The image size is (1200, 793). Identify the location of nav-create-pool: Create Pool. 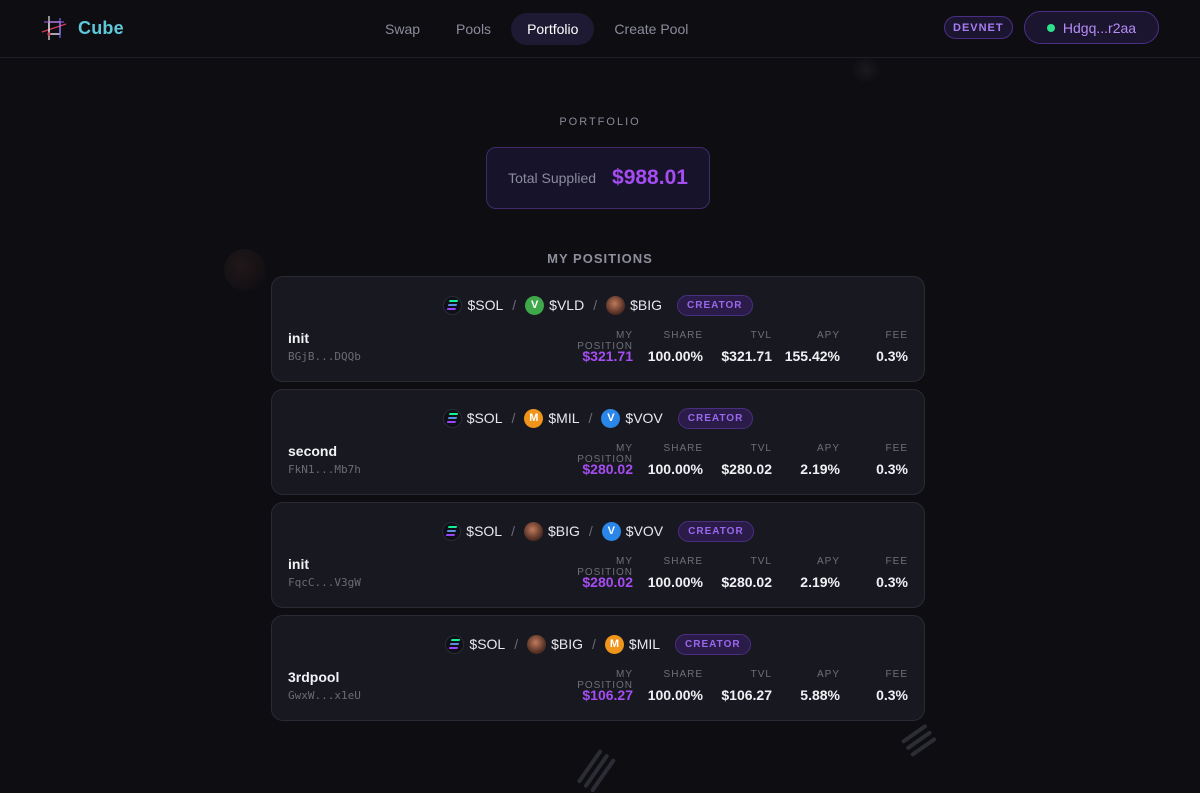
(651, 29).